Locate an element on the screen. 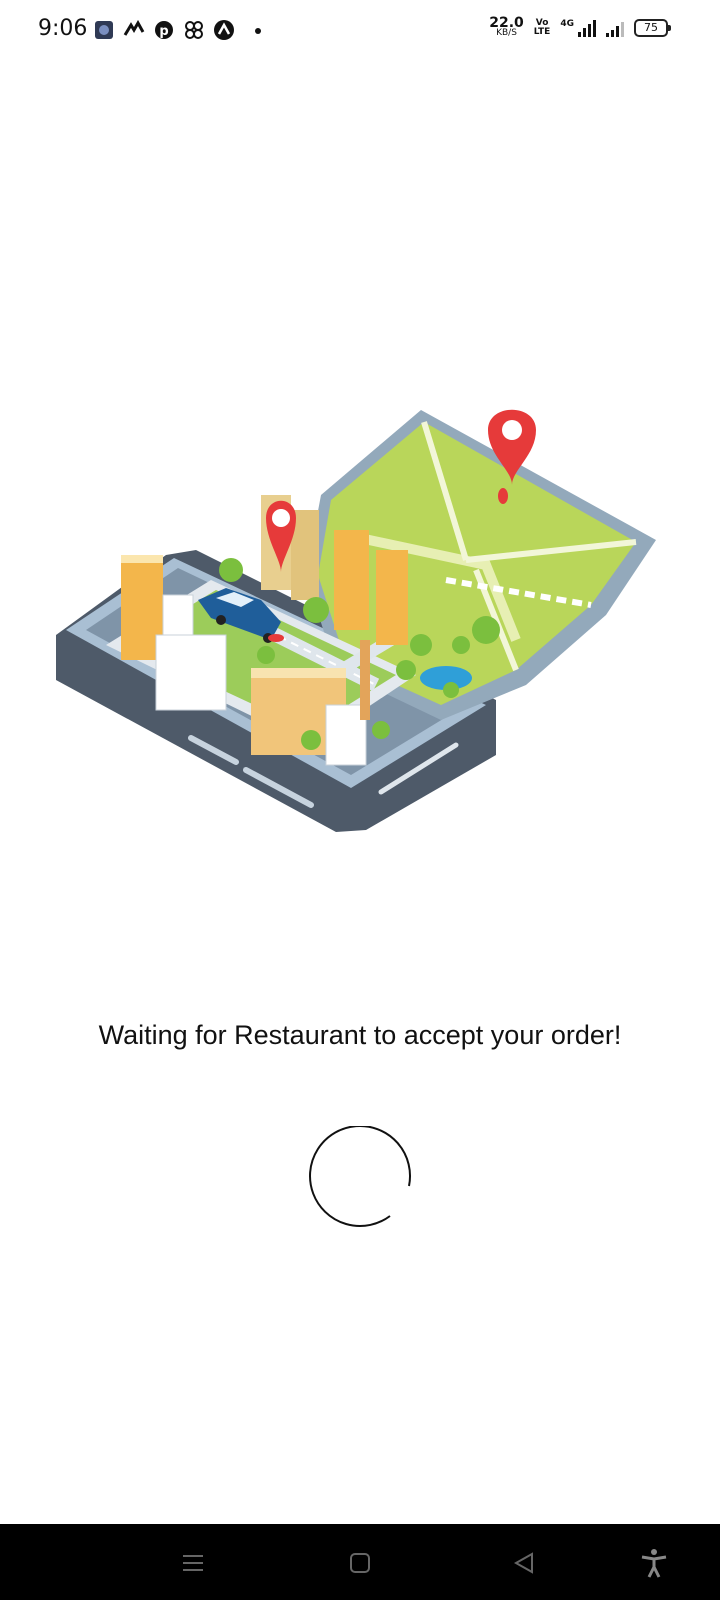 Image resolution: width=720 pixels, height=1600 pixels. signal-4g-icon: 4G is located at coordinates (578, 28).